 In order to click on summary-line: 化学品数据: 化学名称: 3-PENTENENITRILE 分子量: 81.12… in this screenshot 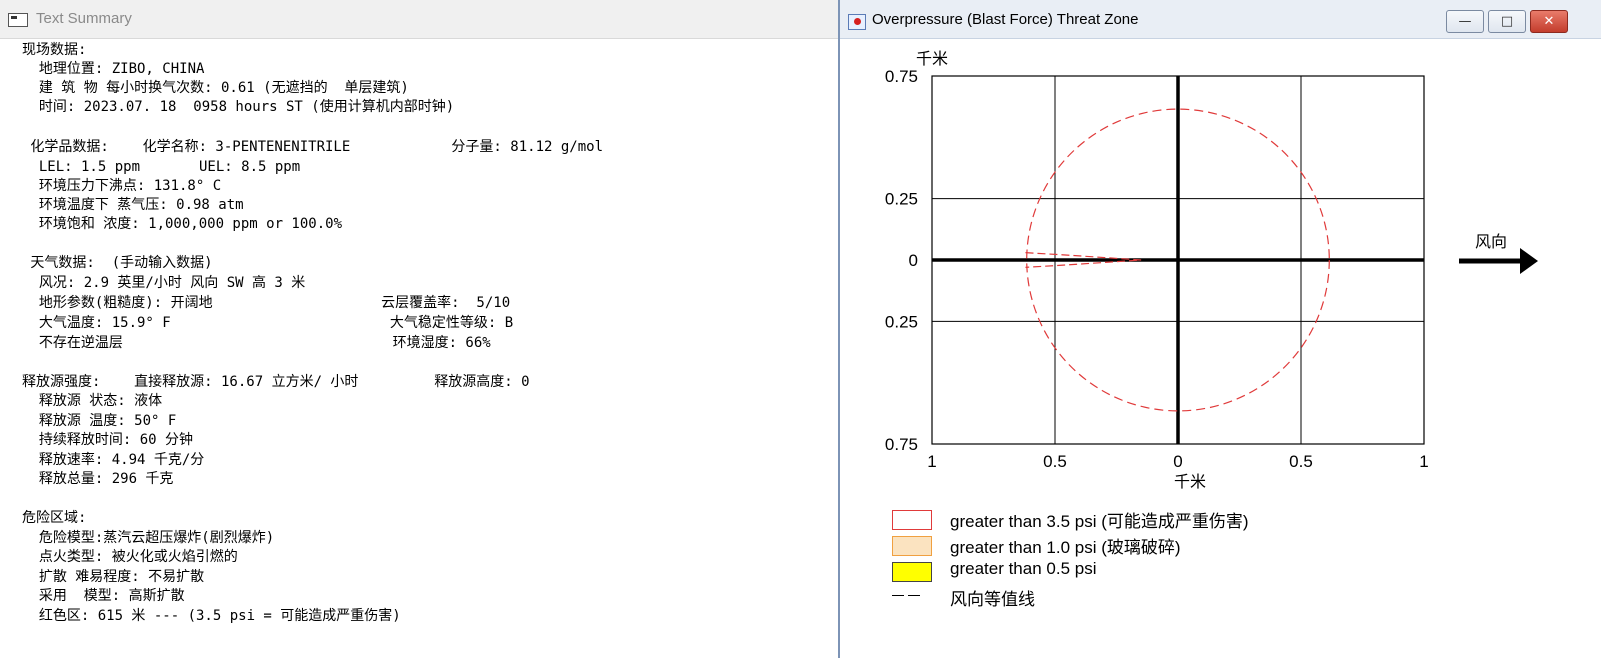, I will do `click(313, 147)`.